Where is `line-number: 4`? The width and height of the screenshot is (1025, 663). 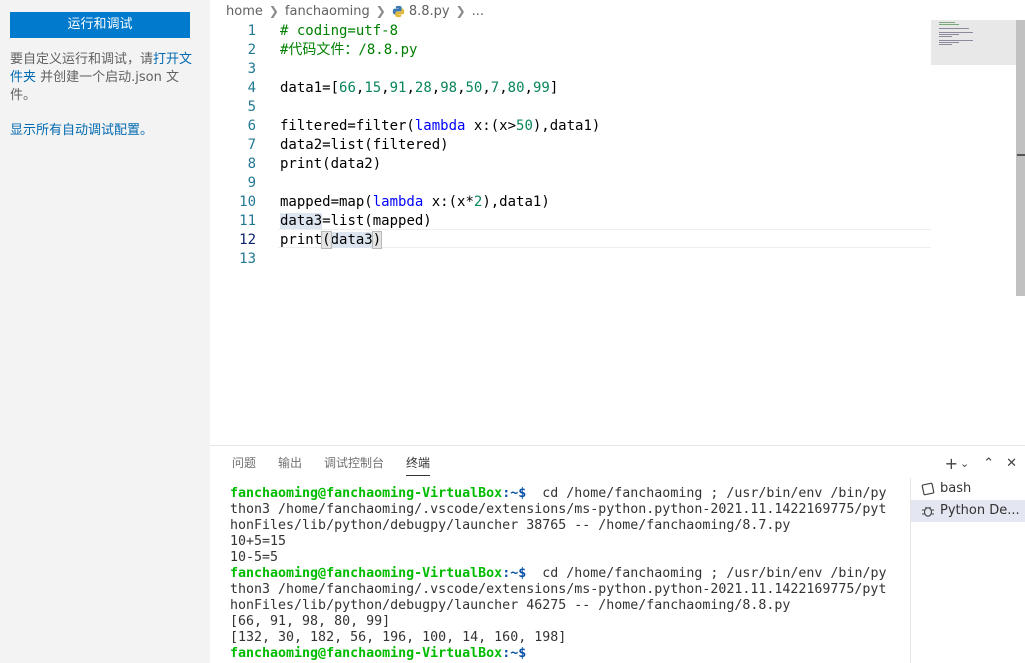 line-number: 4 is located at coordinates (251, 88).